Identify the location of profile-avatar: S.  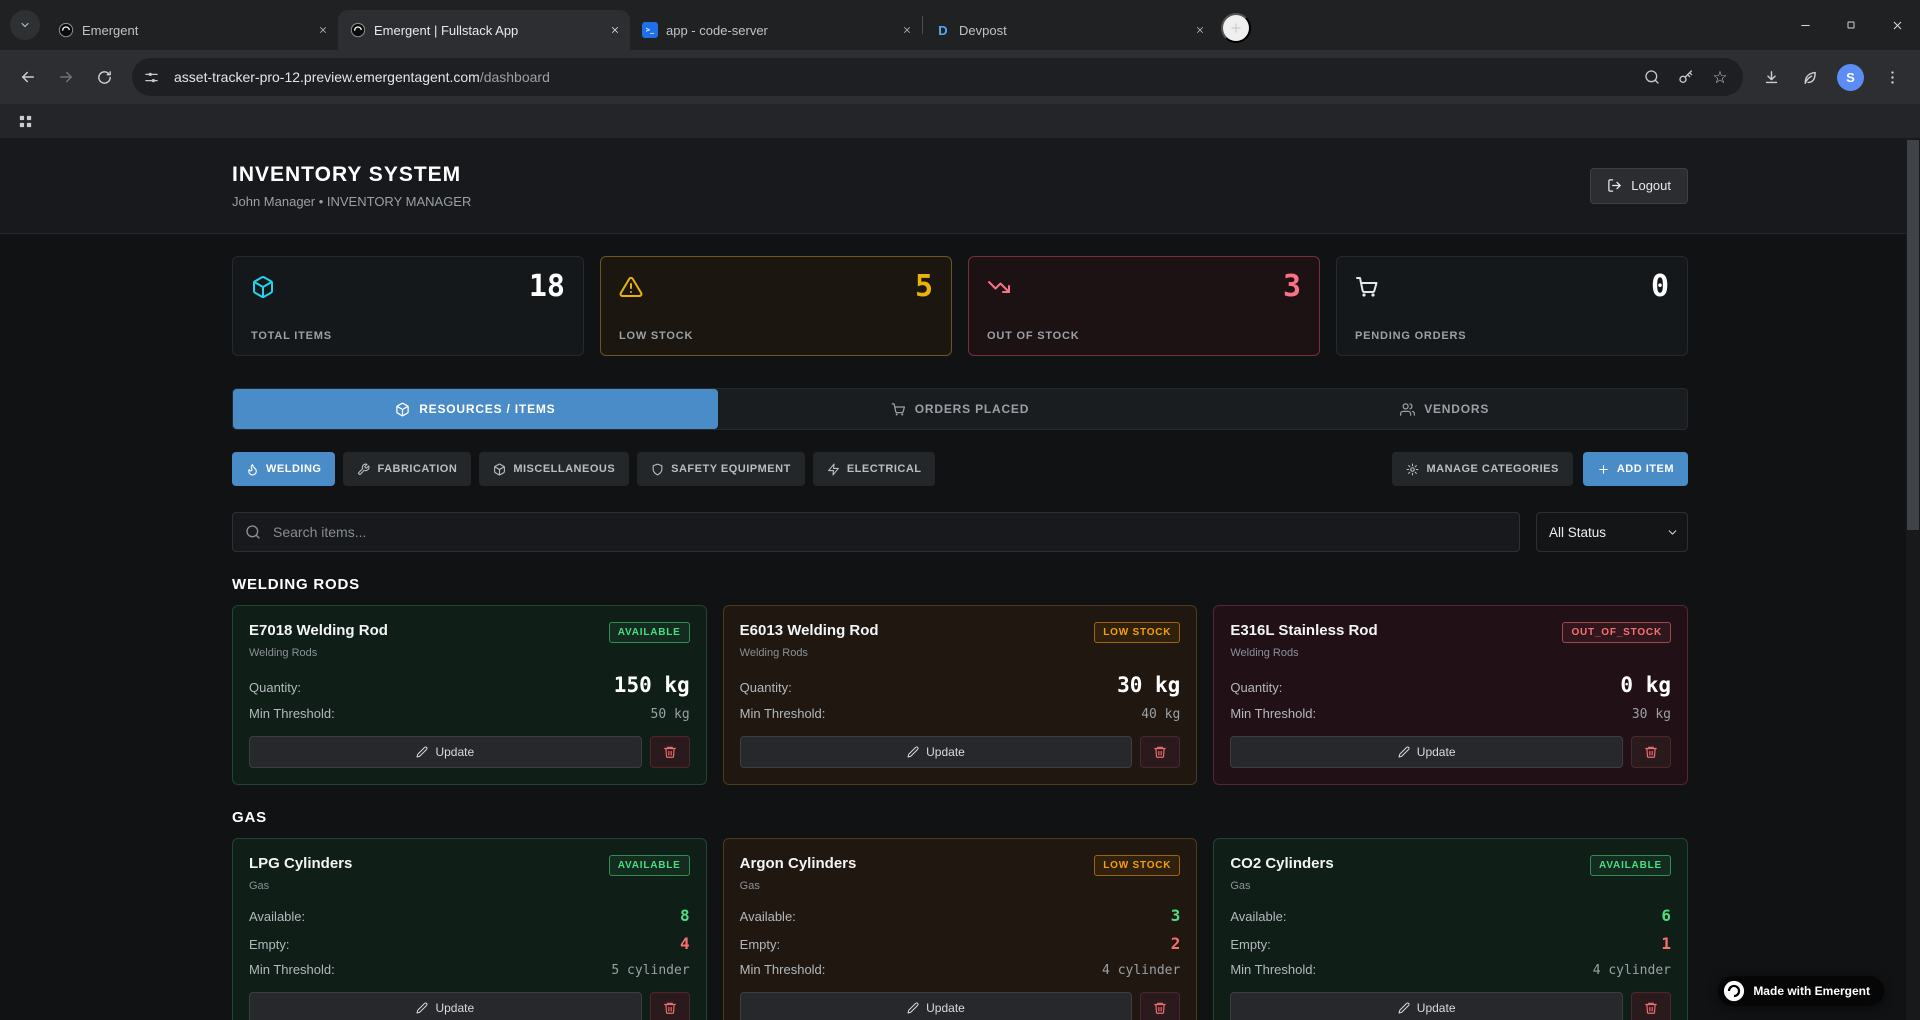
(1850, 77).